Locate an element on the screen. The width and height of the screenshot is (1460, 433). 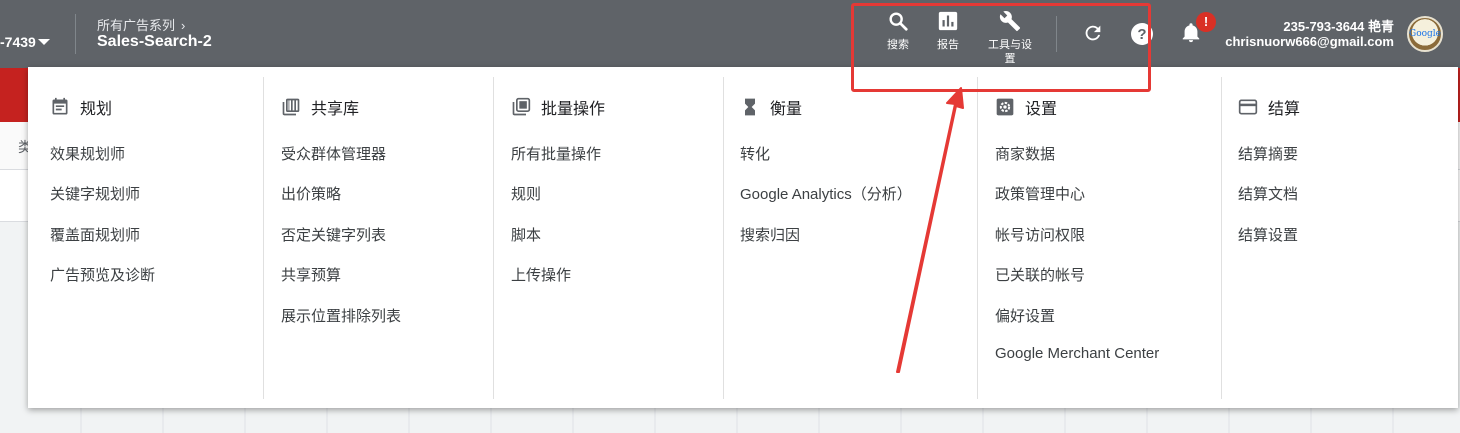
avatar-label: Google is located at coordinates (1425, 34).